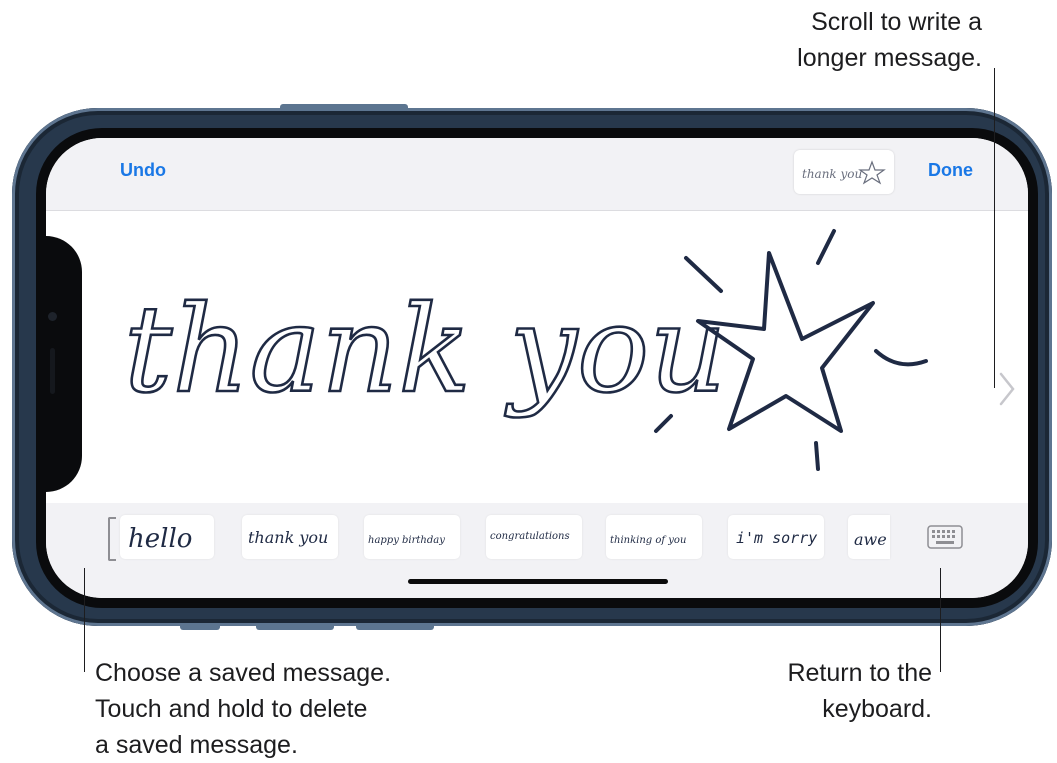 The width and height of the screenshot is (1057, 763). What do you see at coordinates (52, 316) in the screenshot?
I see `front-camera` at bounding box center [52, 316].